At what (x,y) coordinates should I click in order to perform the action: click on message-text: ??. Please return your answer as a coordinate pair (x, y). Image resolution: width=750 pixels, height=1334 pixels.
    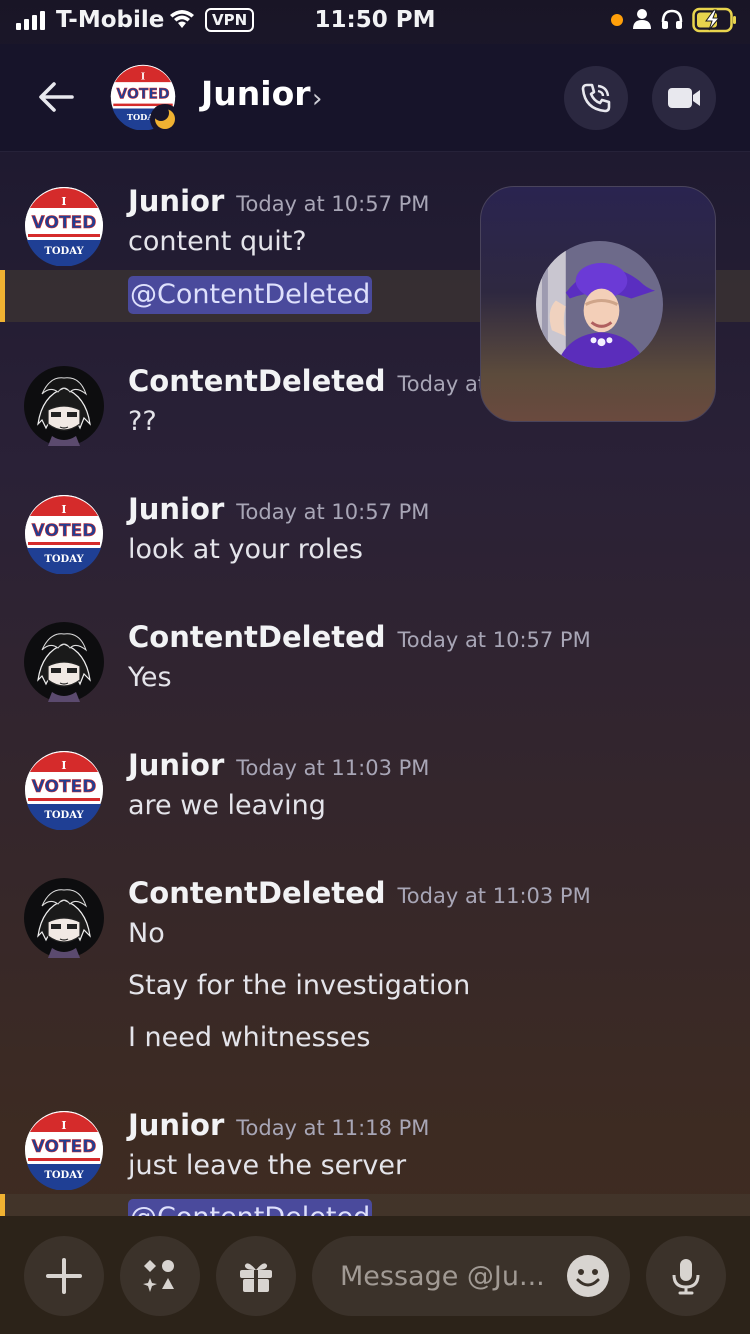
    Looking at the image, I should click on (142, 421).